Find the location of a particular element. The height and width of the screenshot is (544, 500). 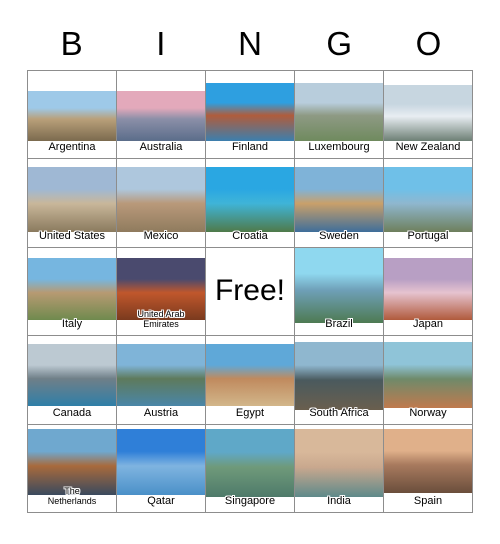

bingo-cell-spain: Spain is located at coordinates (428, 468).